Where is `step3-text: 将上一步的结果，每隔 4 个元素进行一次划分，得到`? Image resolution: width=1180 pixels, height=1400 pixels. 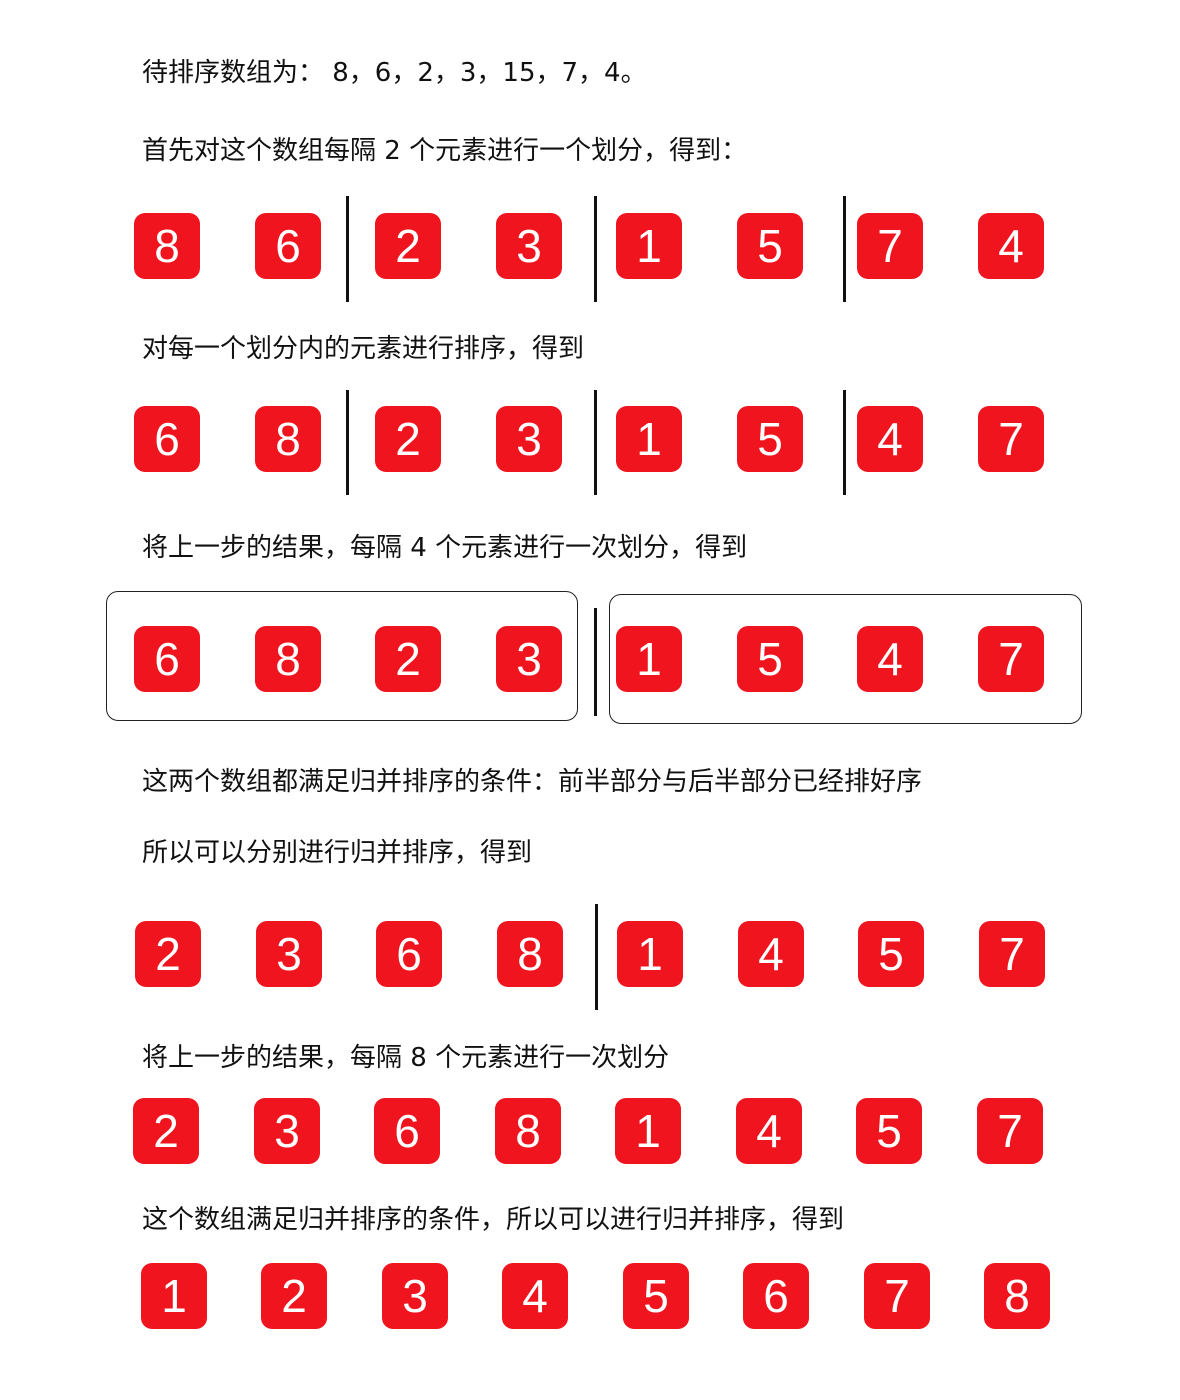 step3-text: 将上一步的结果，每隔 4 个元素进行一次划分，得到 is located at coordinates (445, 548).